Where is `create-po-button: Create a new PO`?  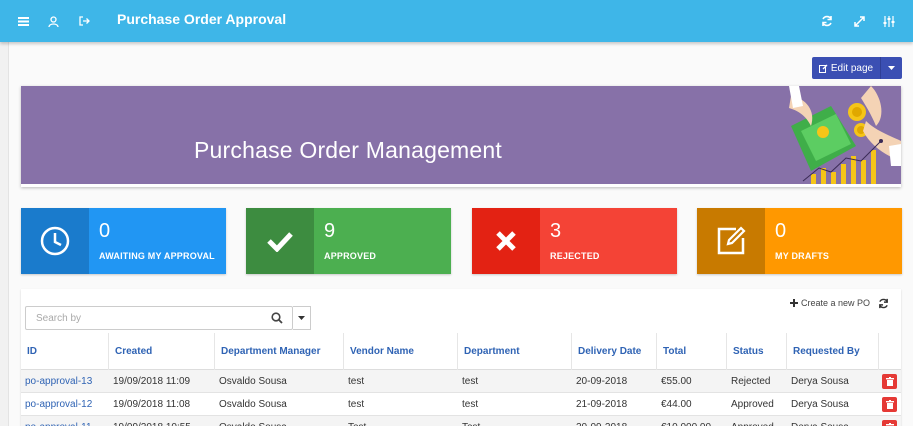 create-po-button: Create a new PO is located at coordinates (830, 303).